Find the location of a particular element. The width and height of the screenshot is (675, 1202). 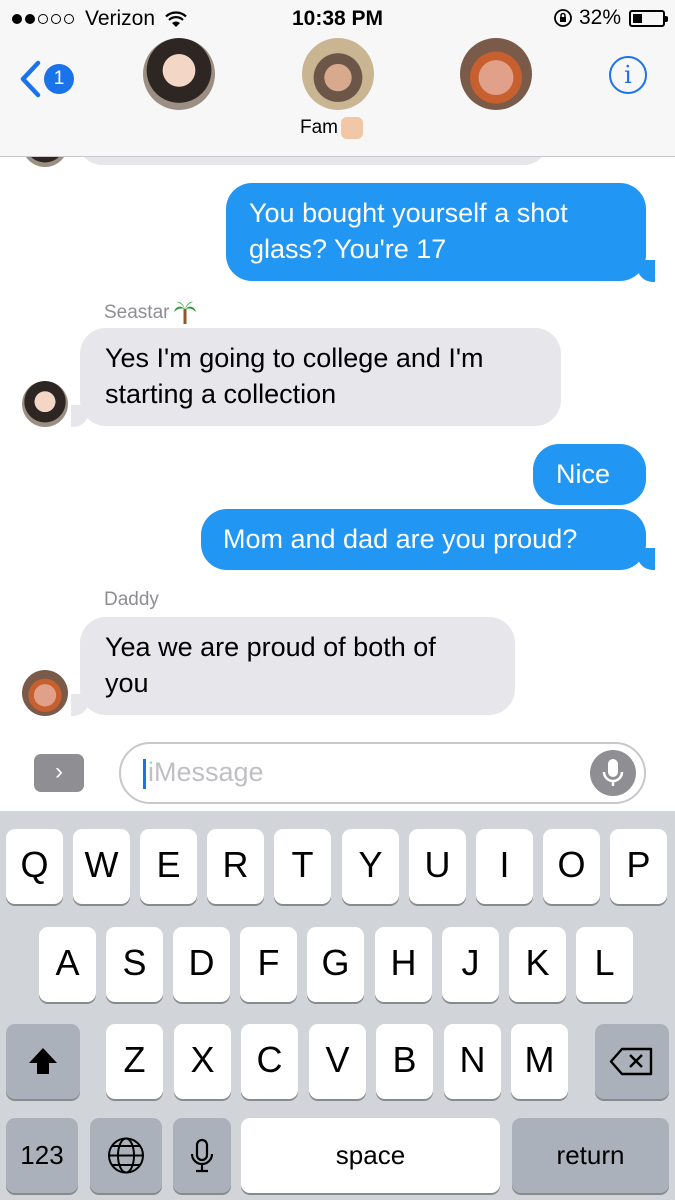

key-label: K is located at coordinates (537, 962).